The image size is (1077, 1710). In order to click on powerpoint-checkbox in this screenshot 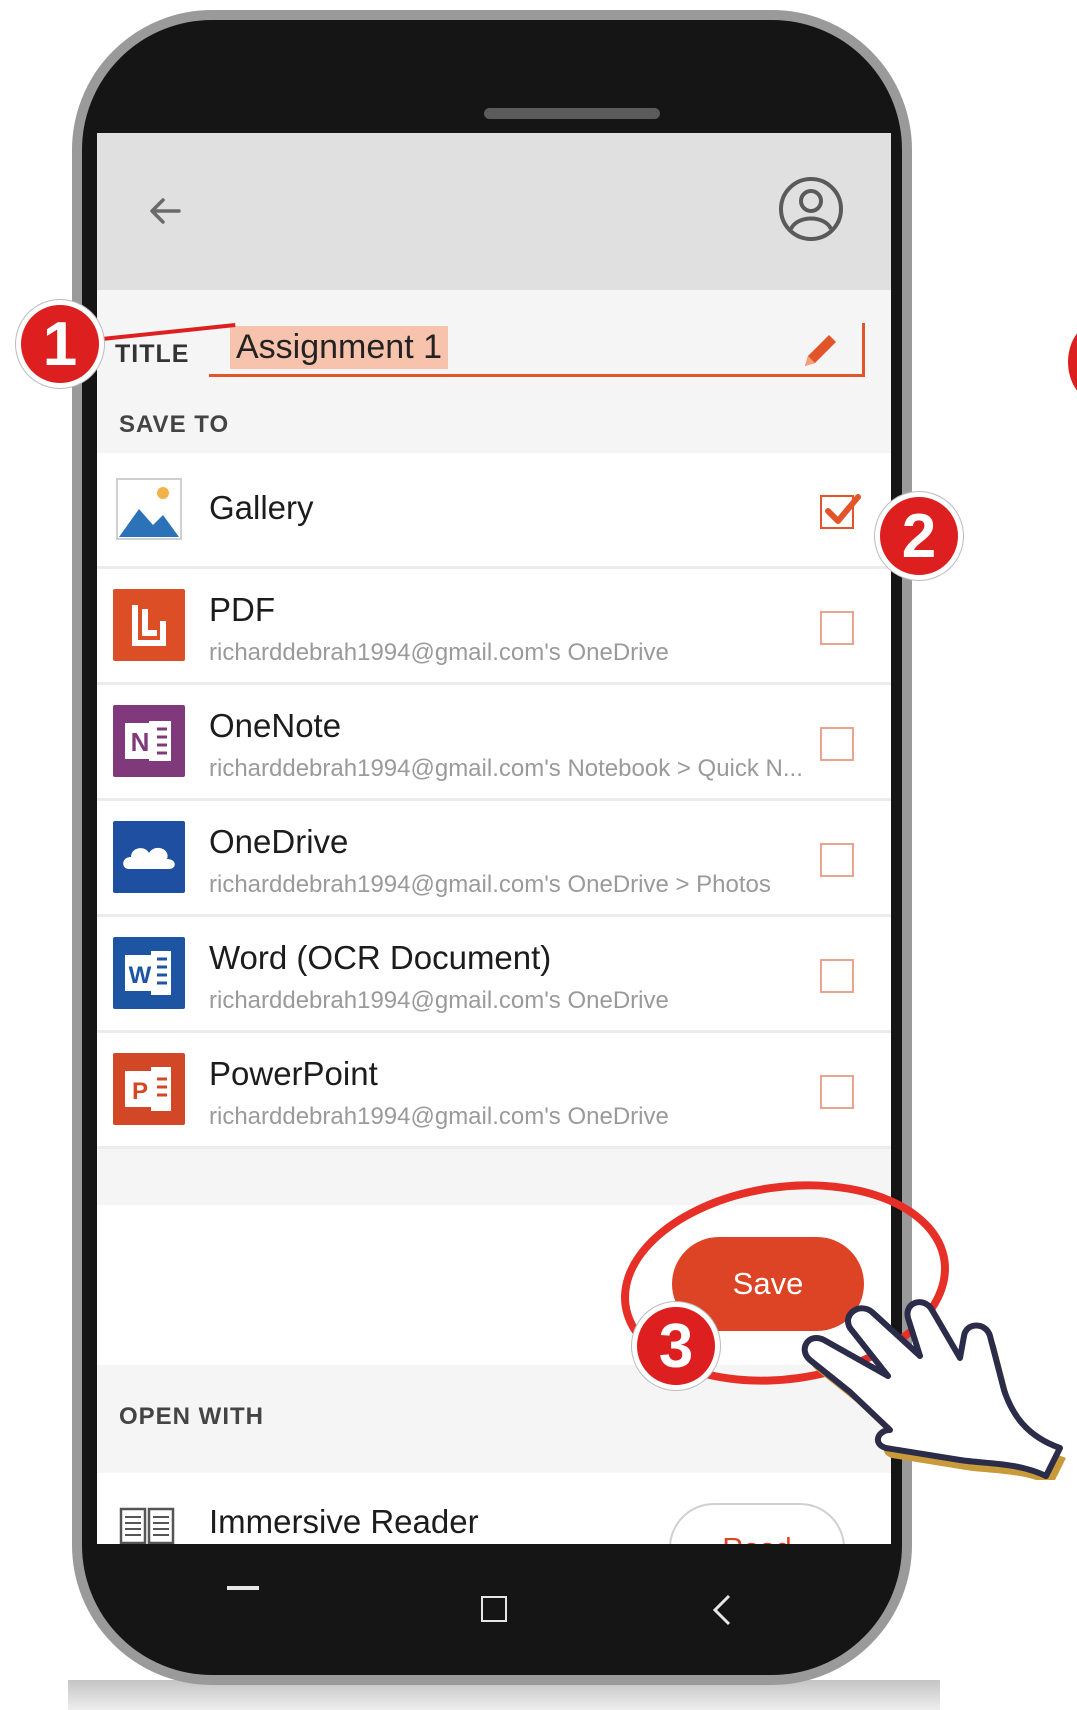, I will do `click(837, 1092)`.